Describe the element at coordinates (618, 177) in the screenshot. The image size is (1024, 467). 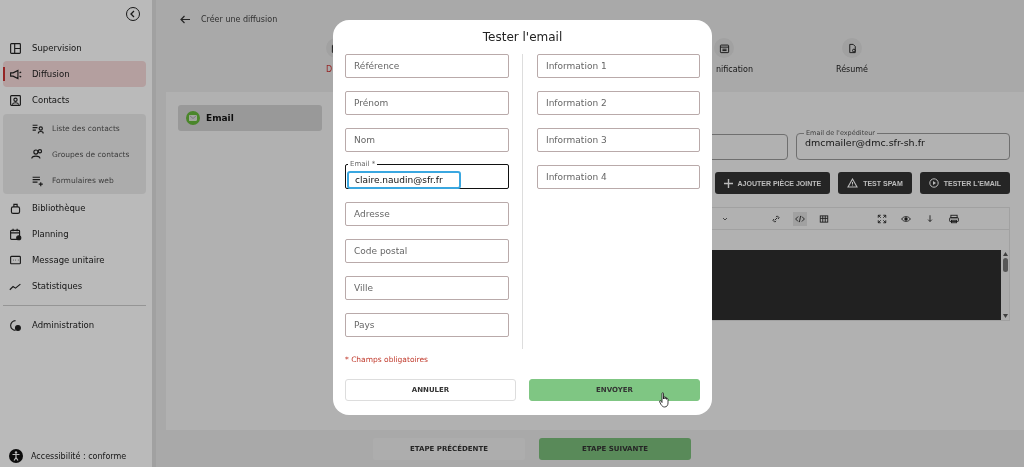
I see `input-field: Information 4` at that location.